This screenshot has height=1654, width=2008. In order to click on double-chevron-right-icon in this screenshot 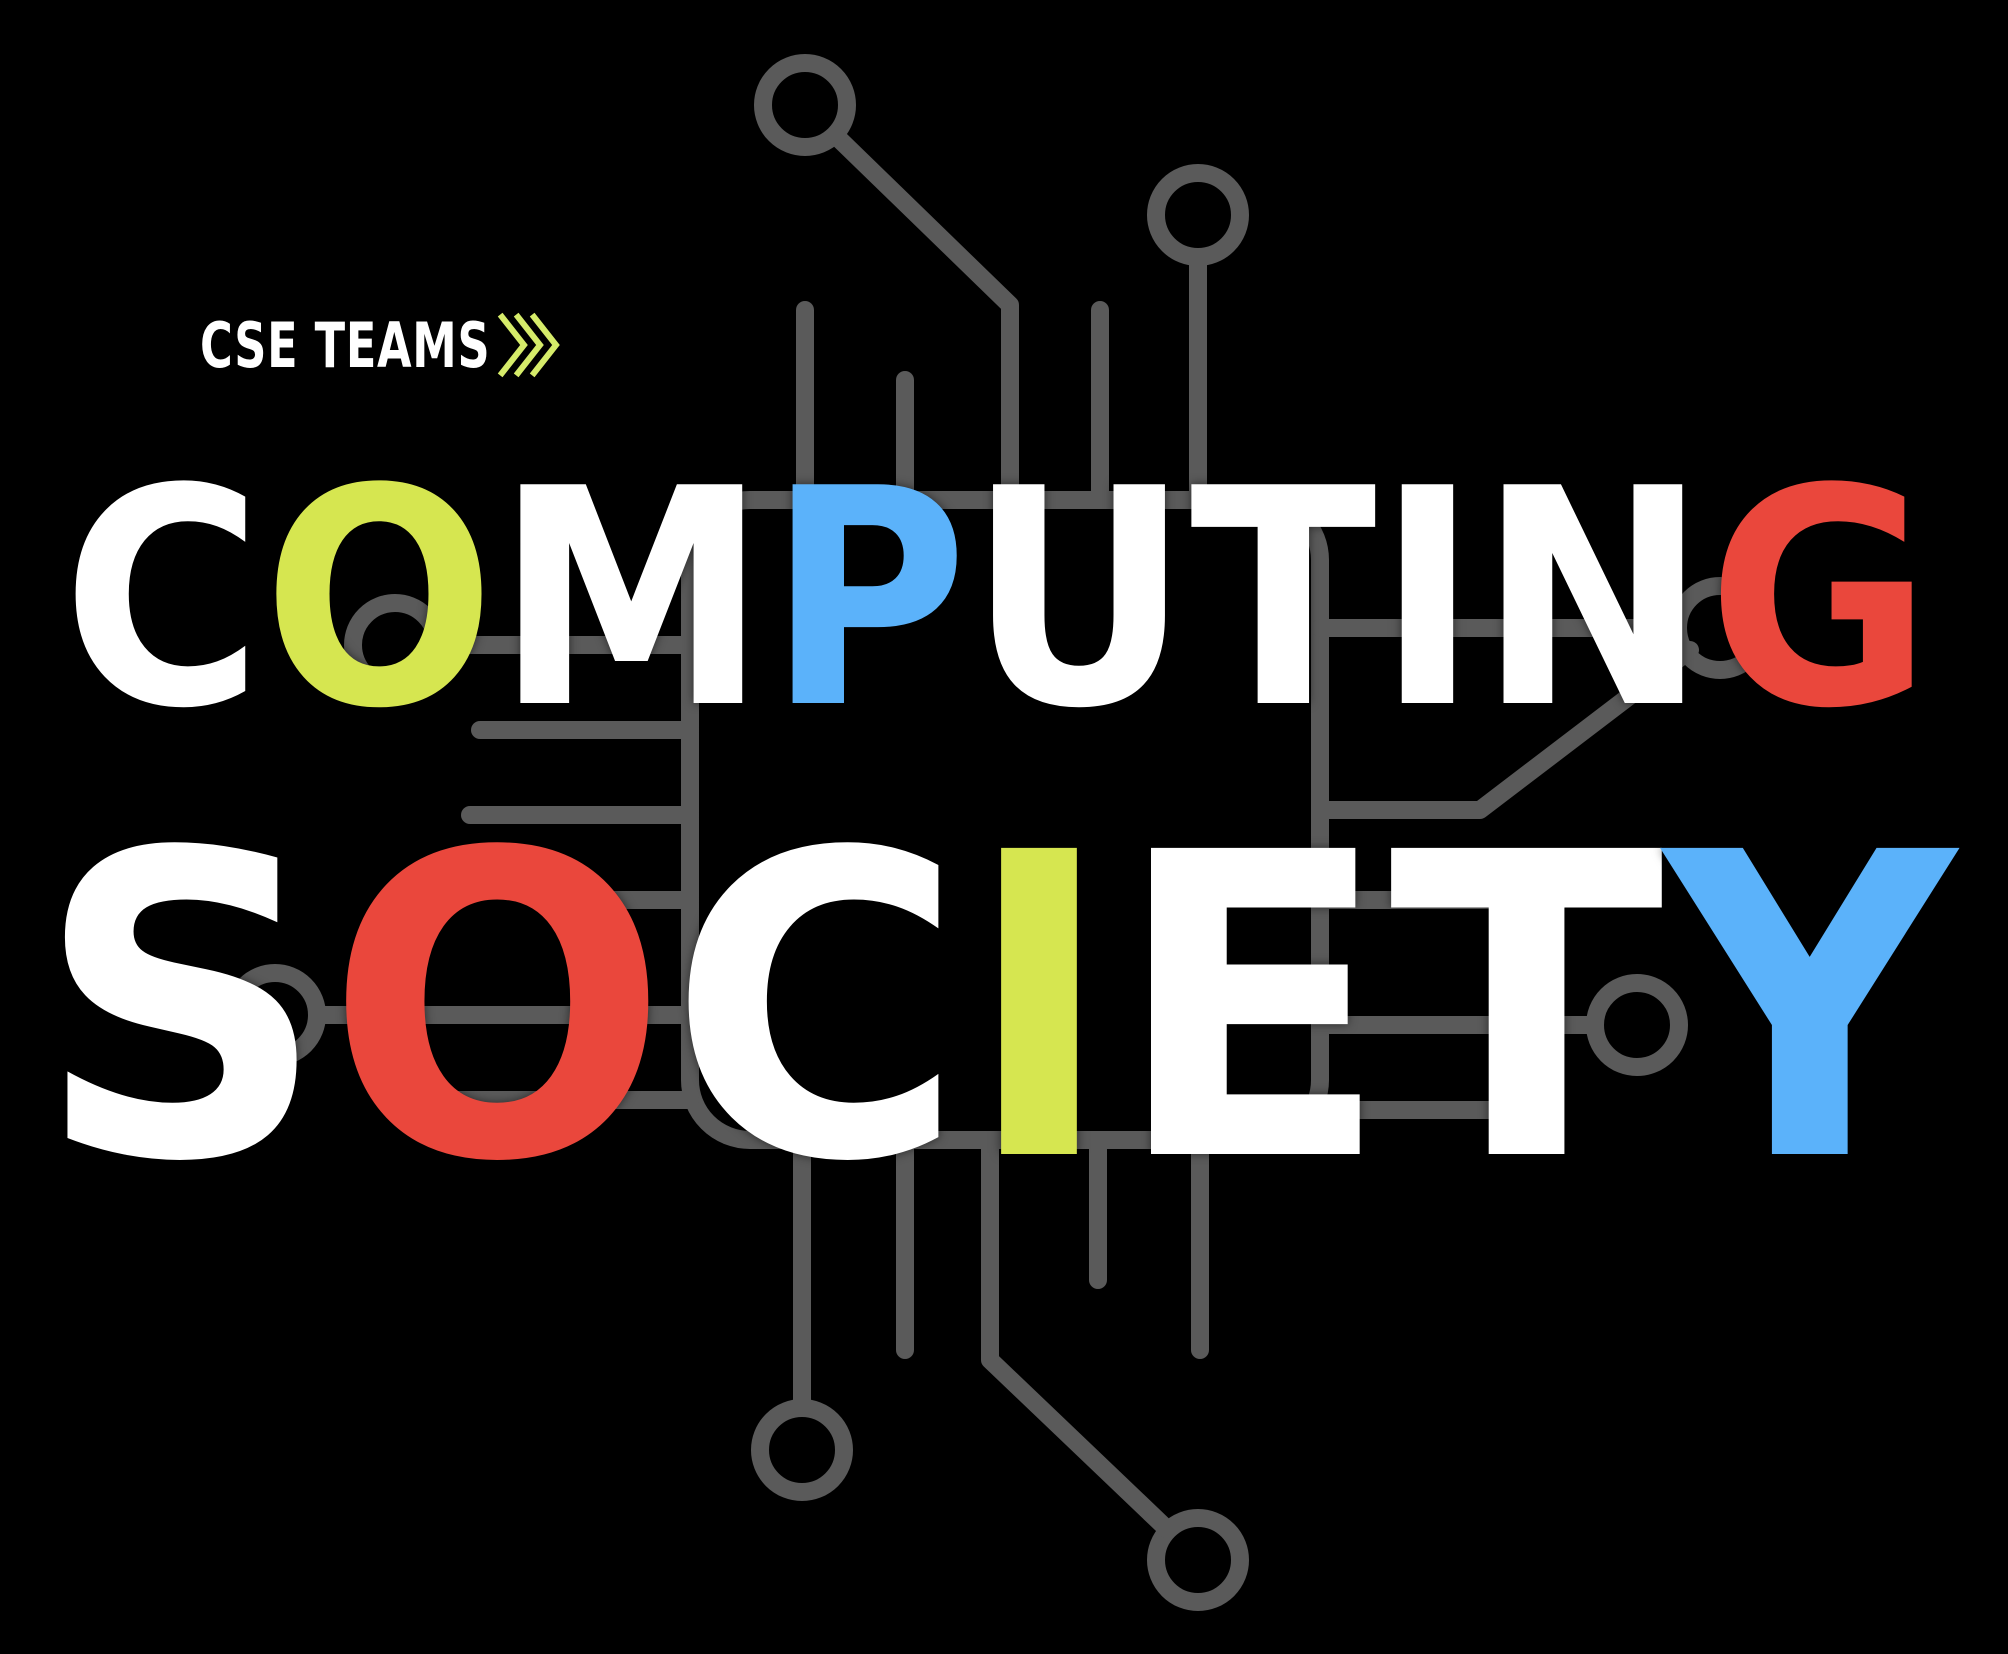, I will do `click(528, 345)`.